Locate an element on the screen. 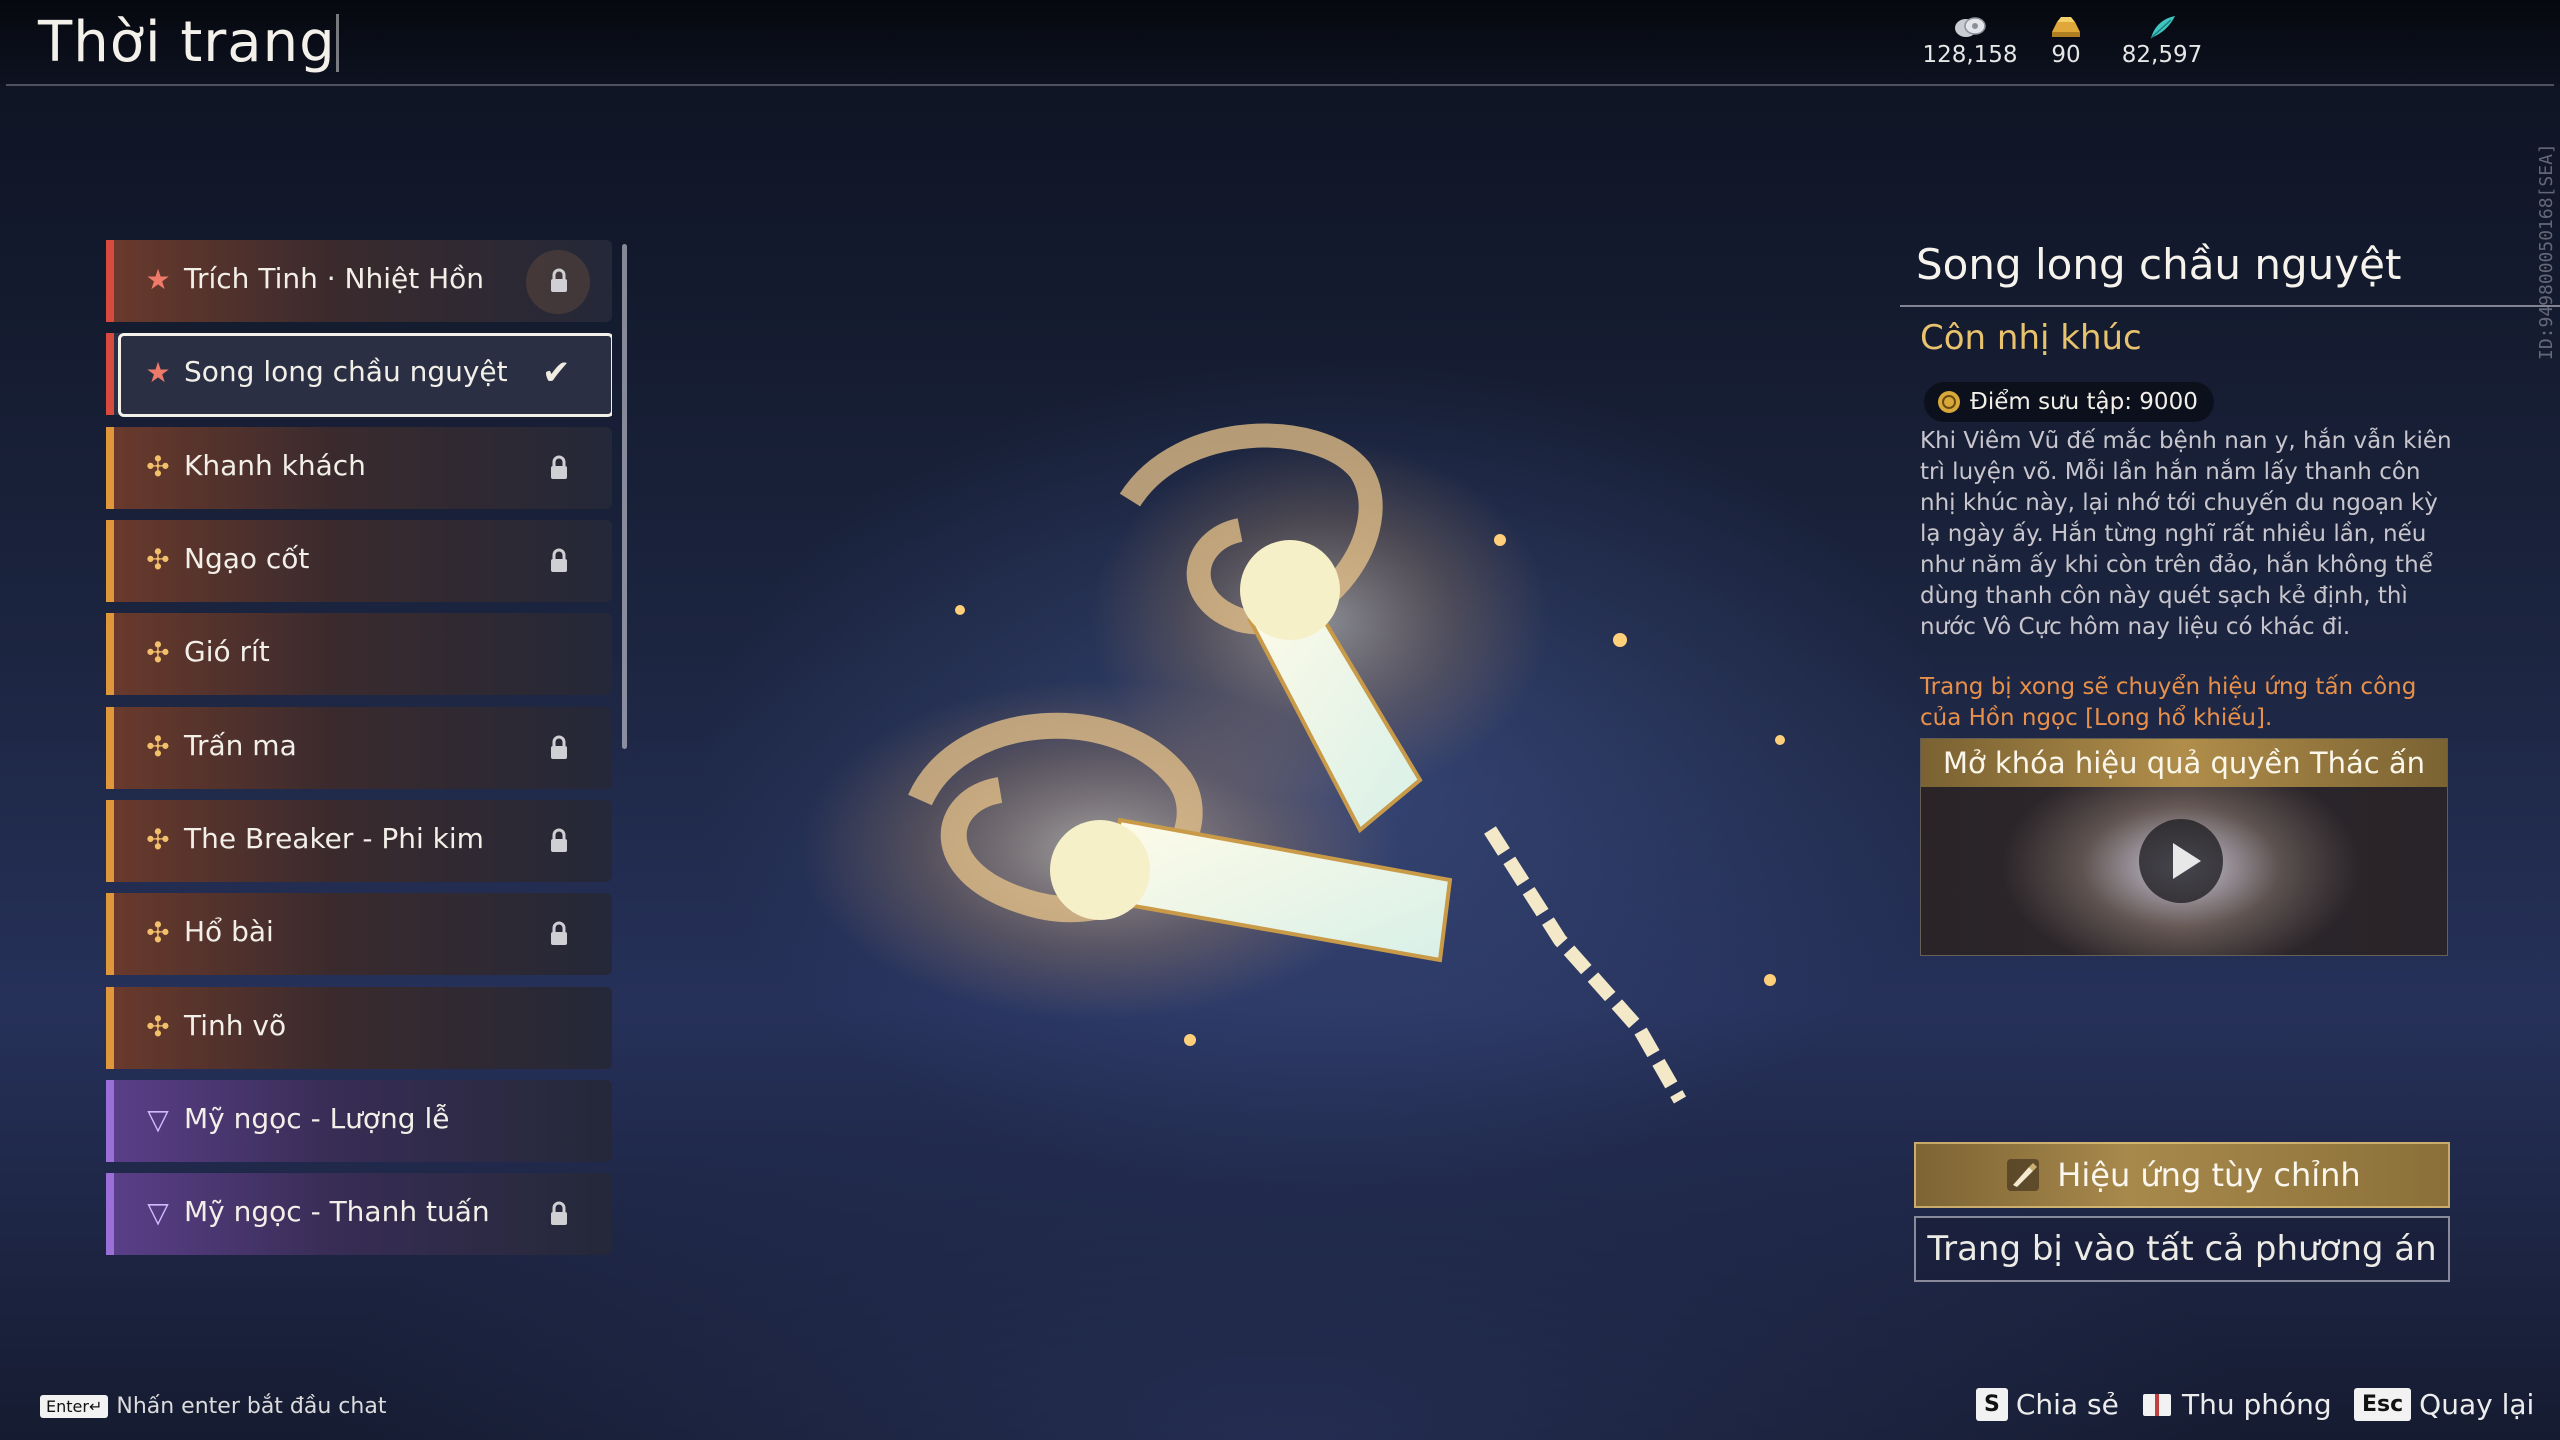 The height and width of the screenshot is (1440, 2560). list-item-song-long: ★ Song long chầu nguyệt ✔ is located at coordinates (359, 375).